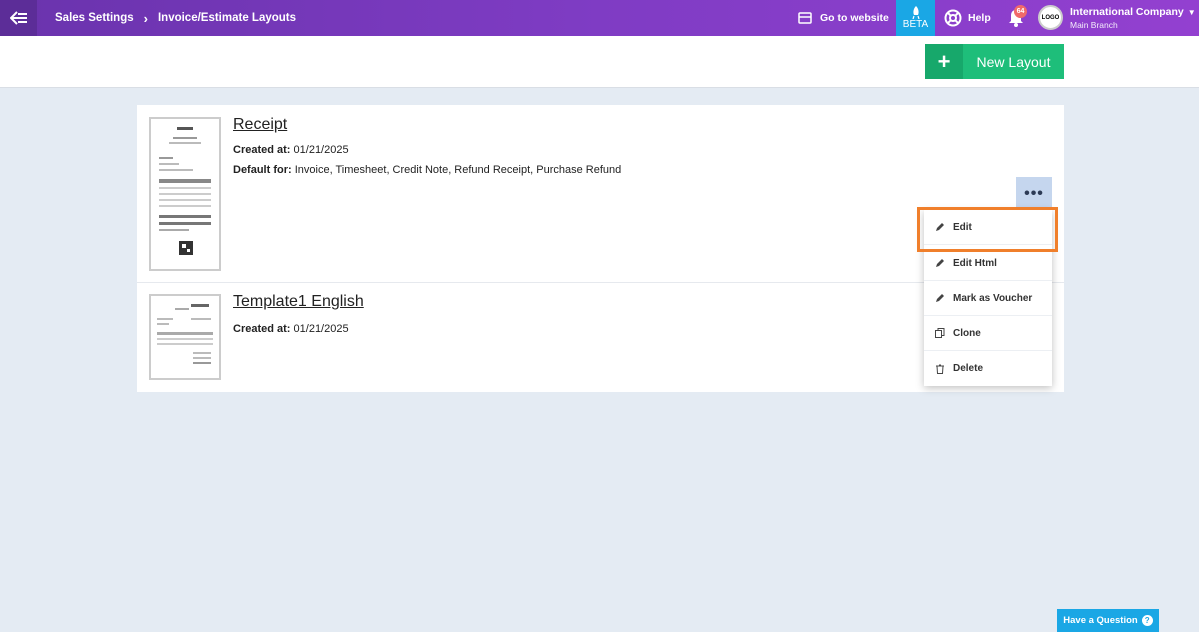 The image size is (1199, 632). What do you see at coordinates (1100, 620) in the screenshot?
I see `have-a-question-label: Have a Question` at bounding box center [1100, 620].